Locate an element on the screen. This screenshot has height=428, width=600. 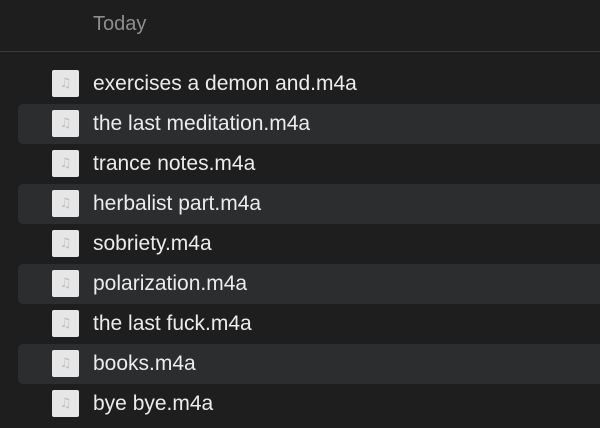
file-row: ♫ polarization.m4a is located at coordinates (300, 284).